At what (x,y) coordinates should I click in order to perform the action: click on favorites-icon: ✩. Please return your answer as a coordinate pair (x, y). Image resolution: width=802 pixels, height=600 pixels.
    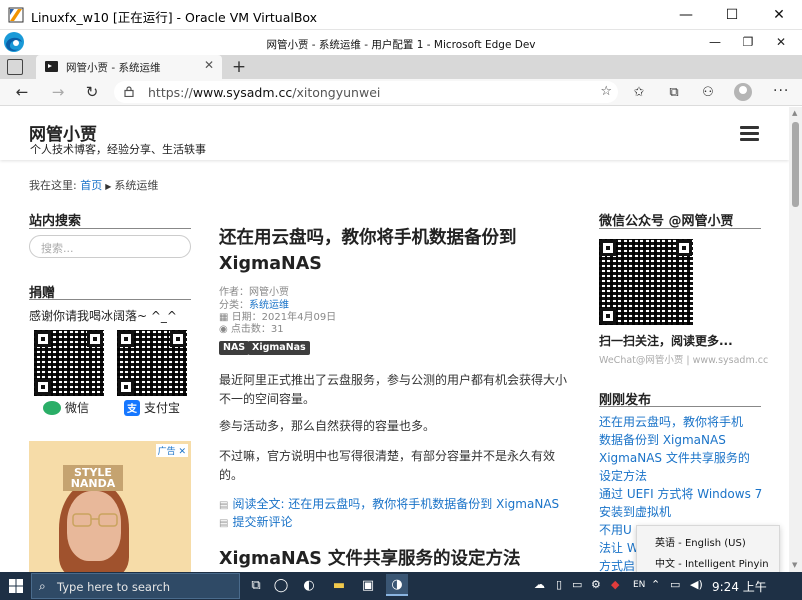
    Looking at the image, I should click on (639, 92).